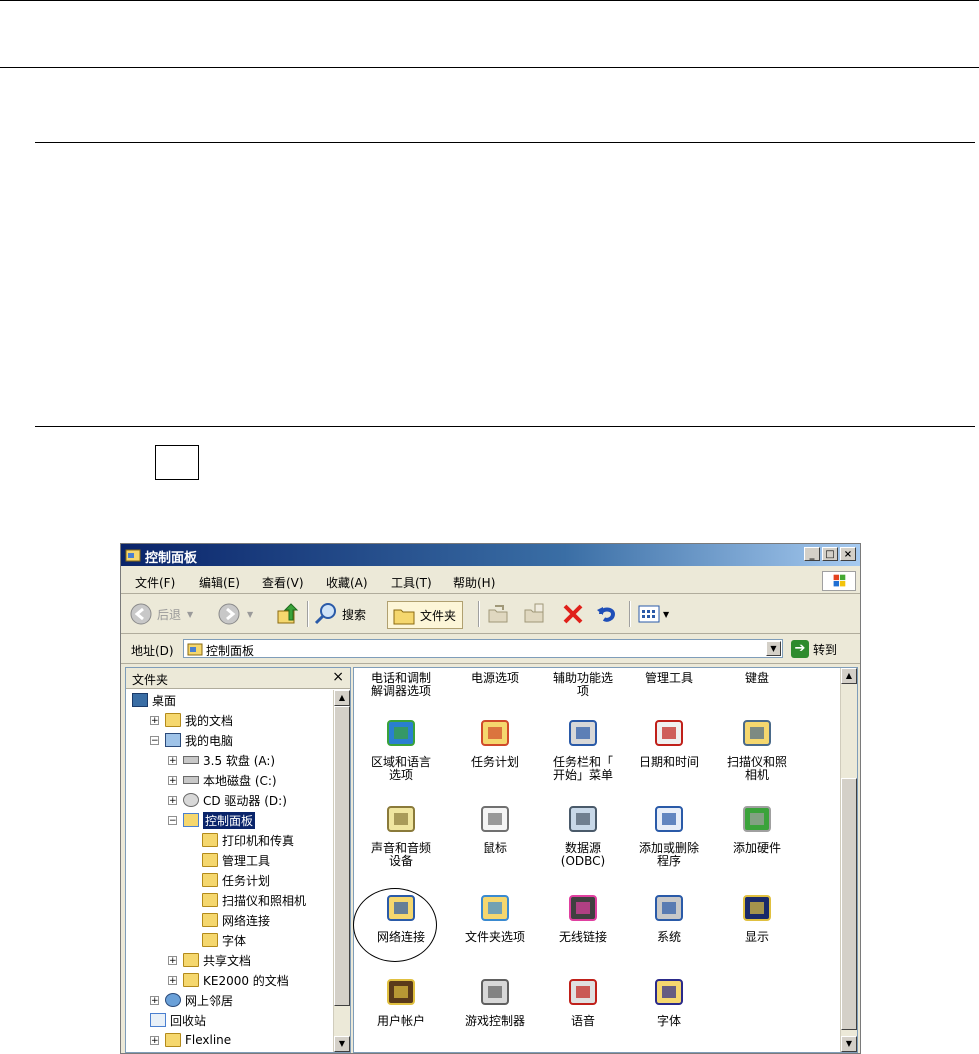 This screenshot has height=1054, width=979. Describe the element at coordinates (583, 836) in the screenshot. I see `control-panel-item: 数据源 (ODBC)` at that location.